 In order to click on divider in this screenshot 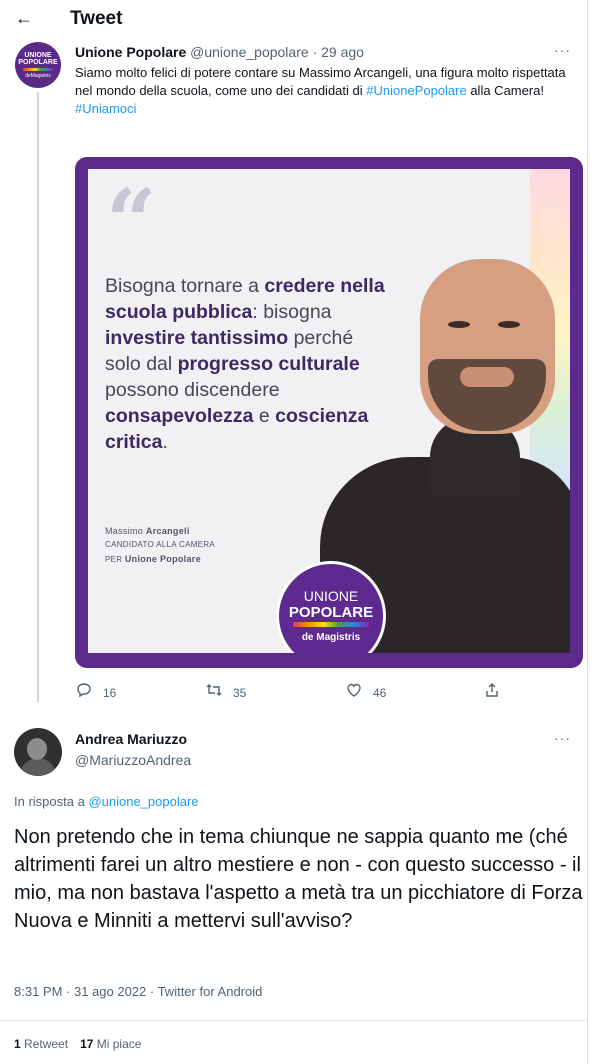, I will do `click(294, 1020)`.